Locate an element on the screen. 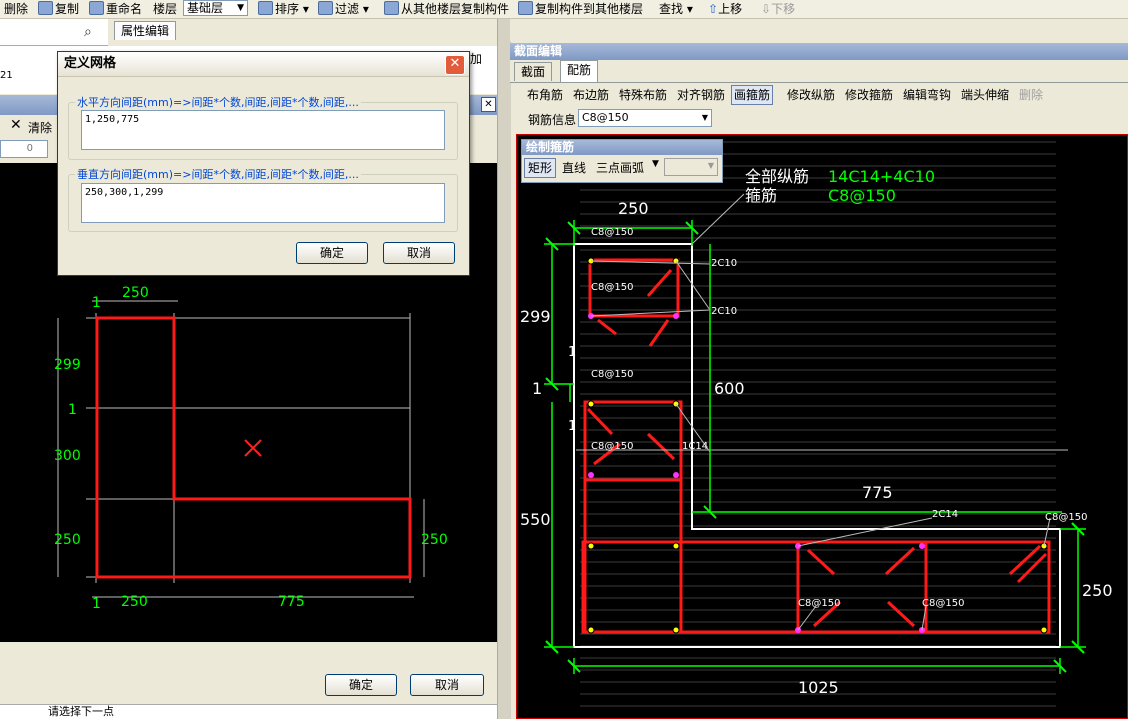 The height and width of the screenshot is (719, 1128). add-label: 加 is located at coordinates (476, 58).